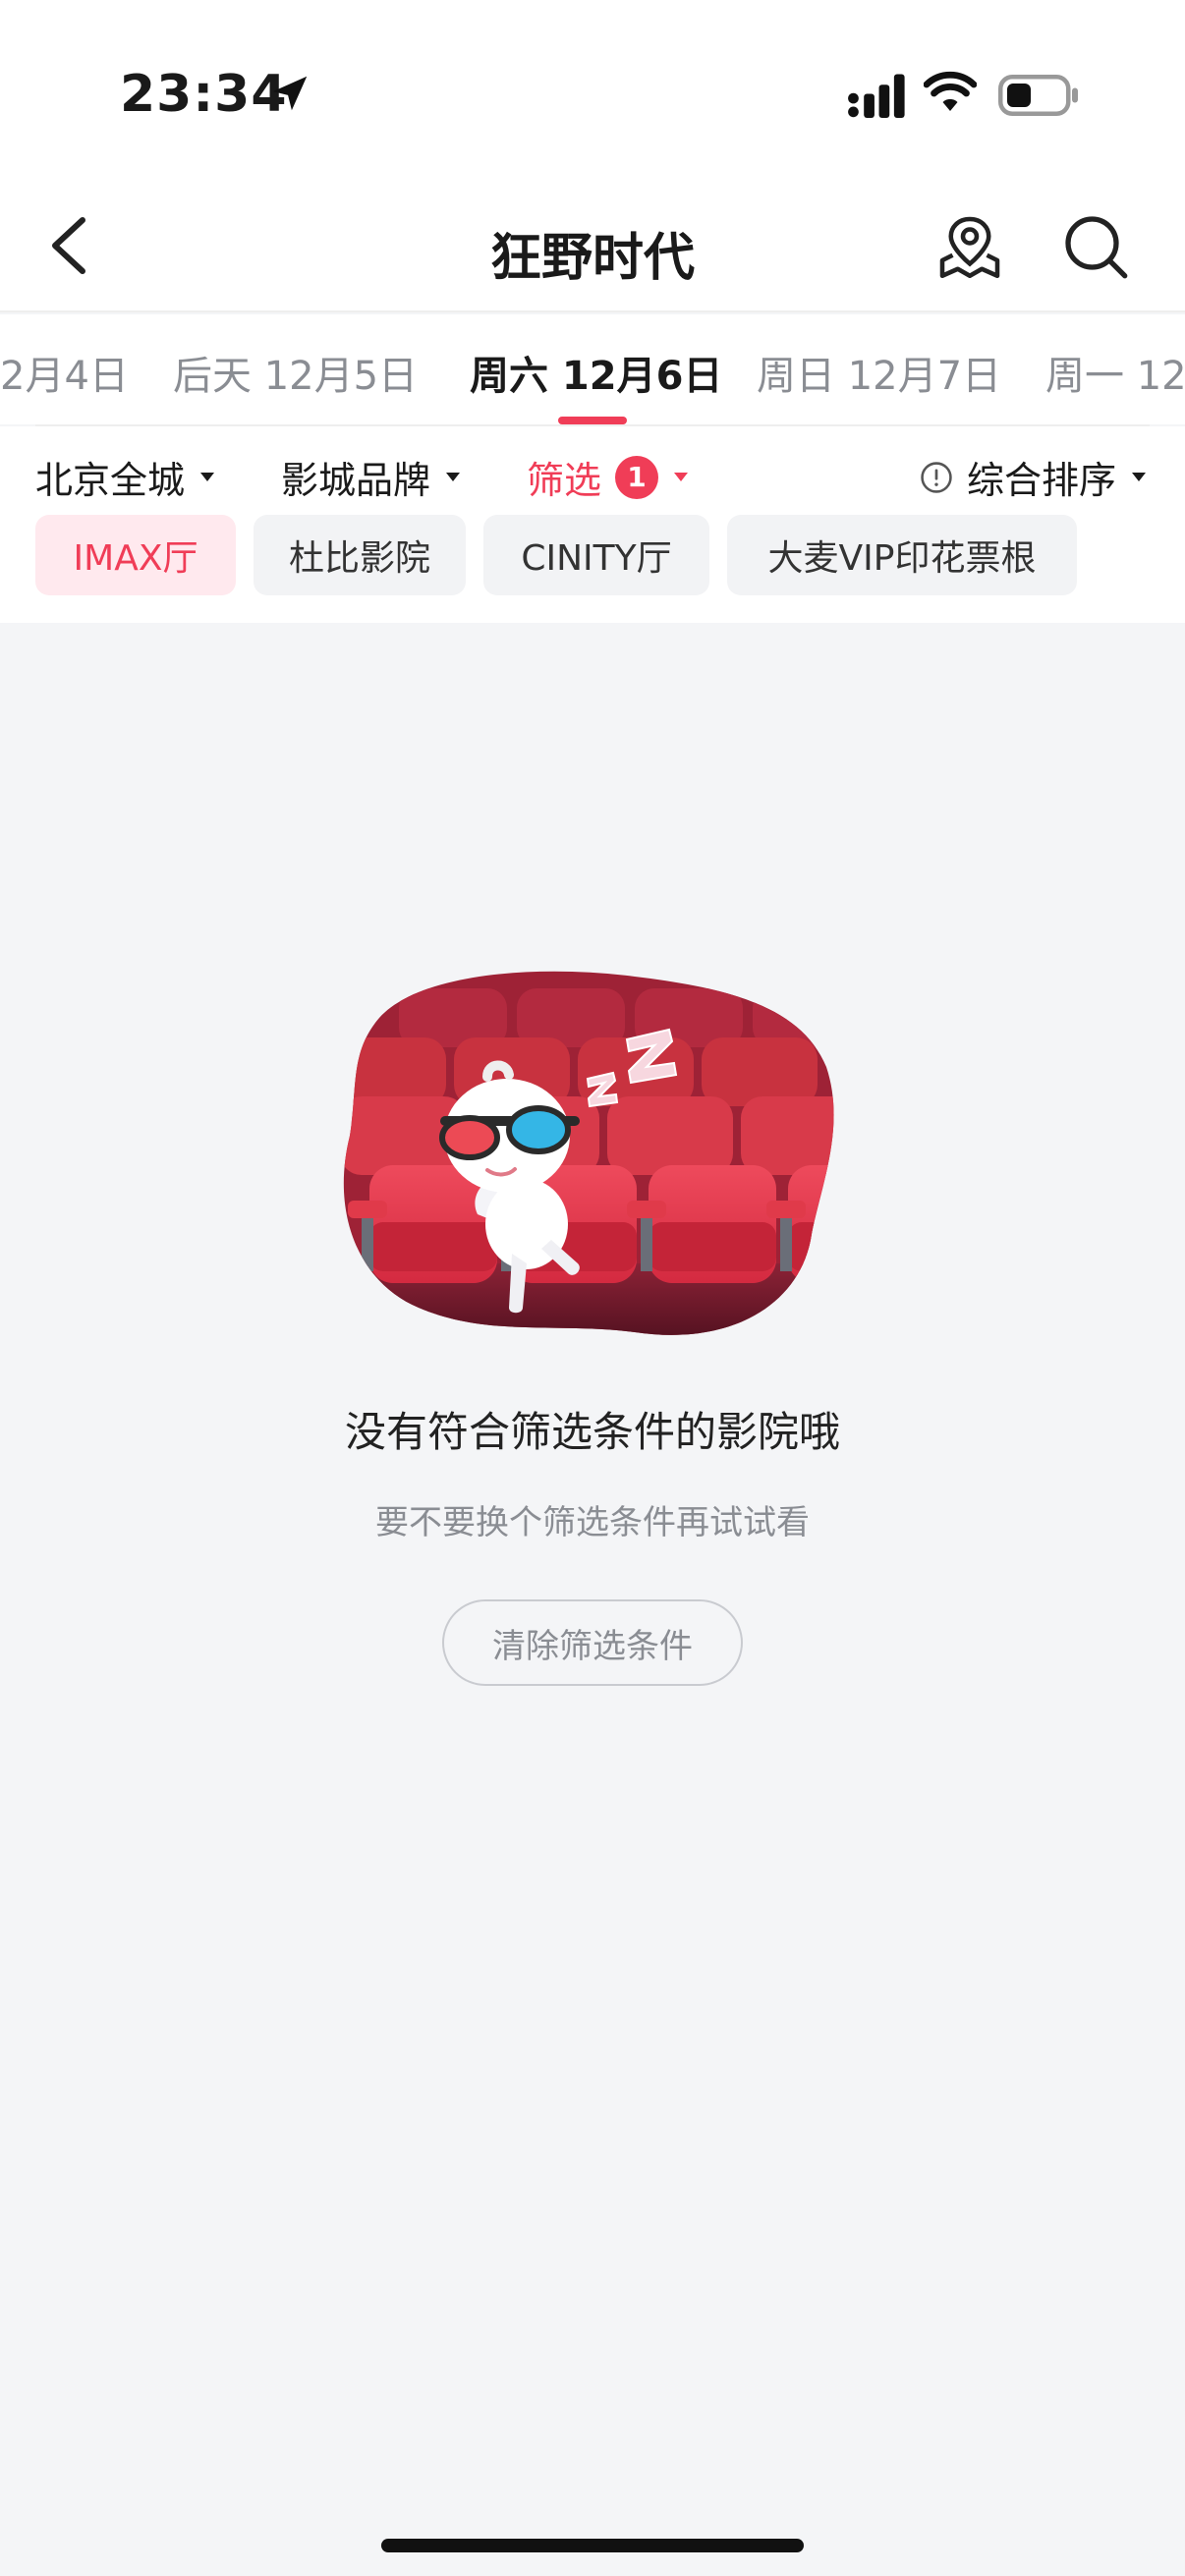 This screenshot has width=1185, height=2576. Describe the element at coordinates (592, 1432) in the screenshot. I see `empty-state-title: 没有符合筛选条件的影院哦` at that location.